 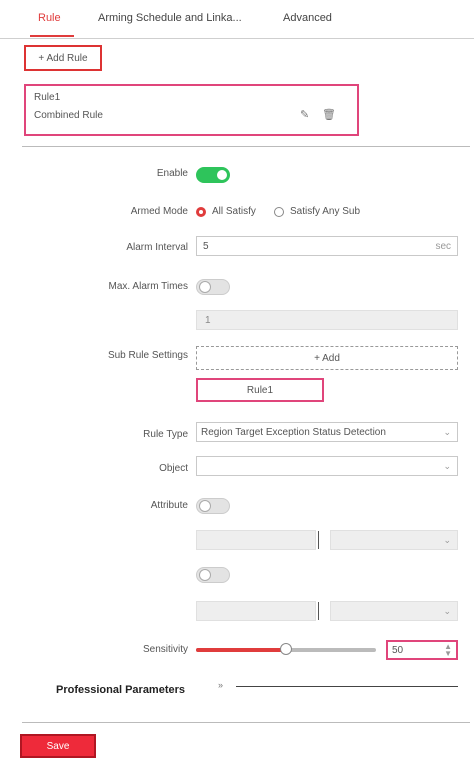 I want to click on max-alarm-times-value: 1, so click(x=208, y=320).